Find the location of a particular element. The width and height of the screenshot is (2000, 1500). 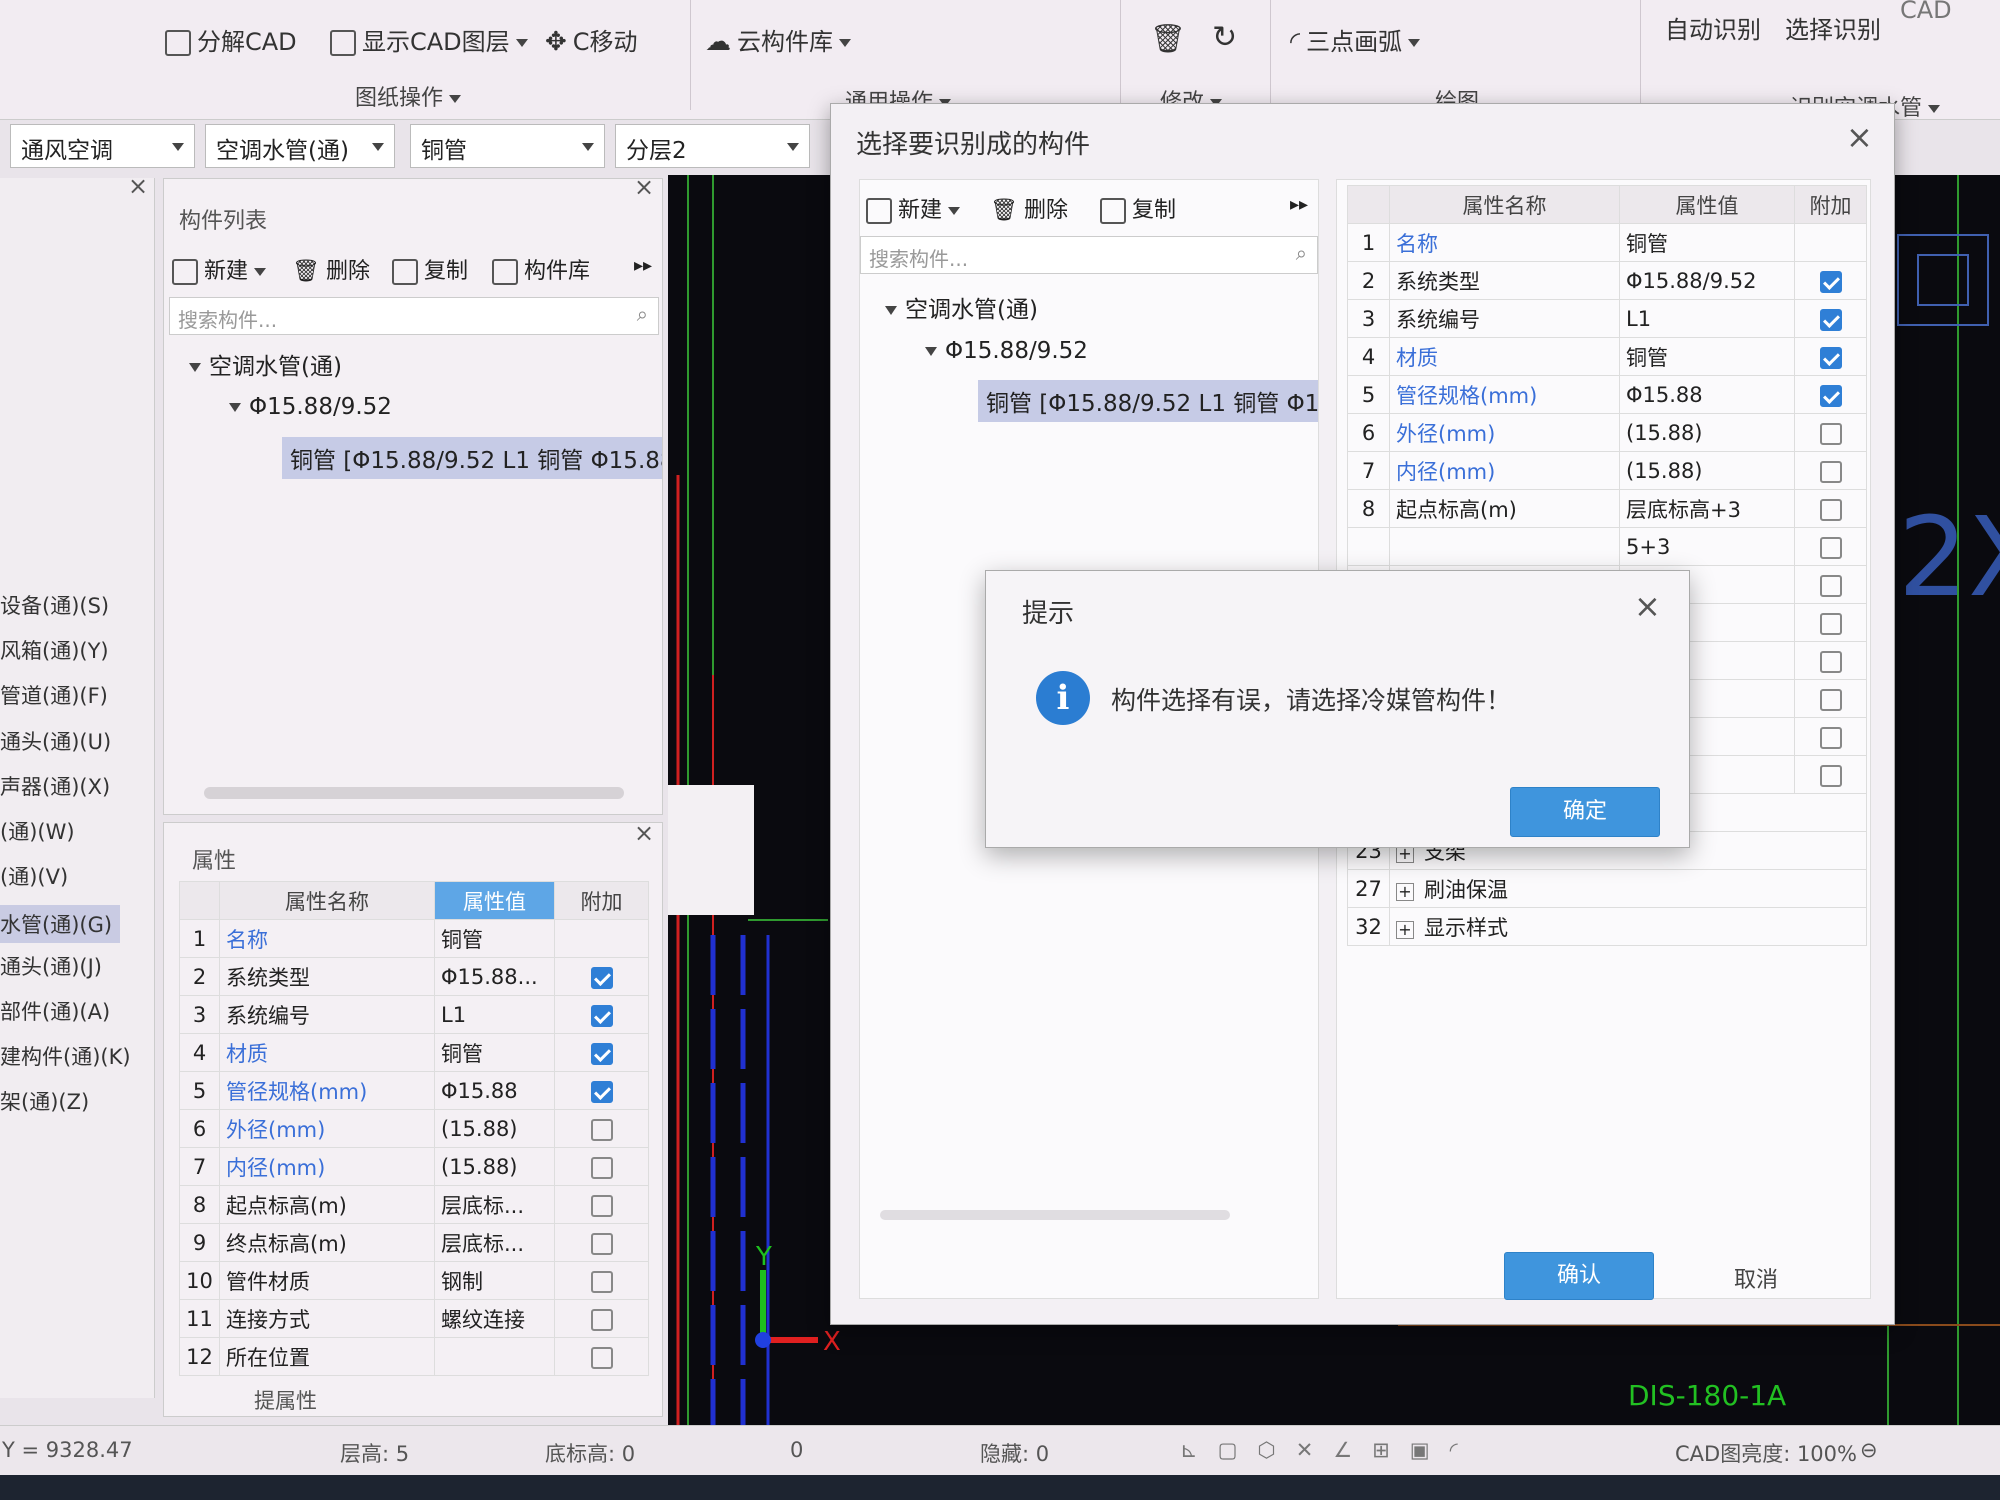

table-row: 4 材质 铜管 is located at coordinates (414, 1052).